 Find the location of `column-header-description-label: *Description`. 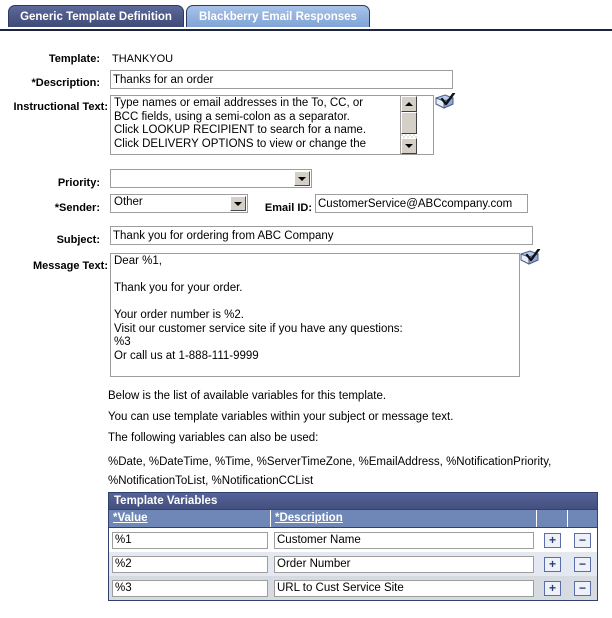

column-header-description-label: *Description is located at coordinates (309, 518).